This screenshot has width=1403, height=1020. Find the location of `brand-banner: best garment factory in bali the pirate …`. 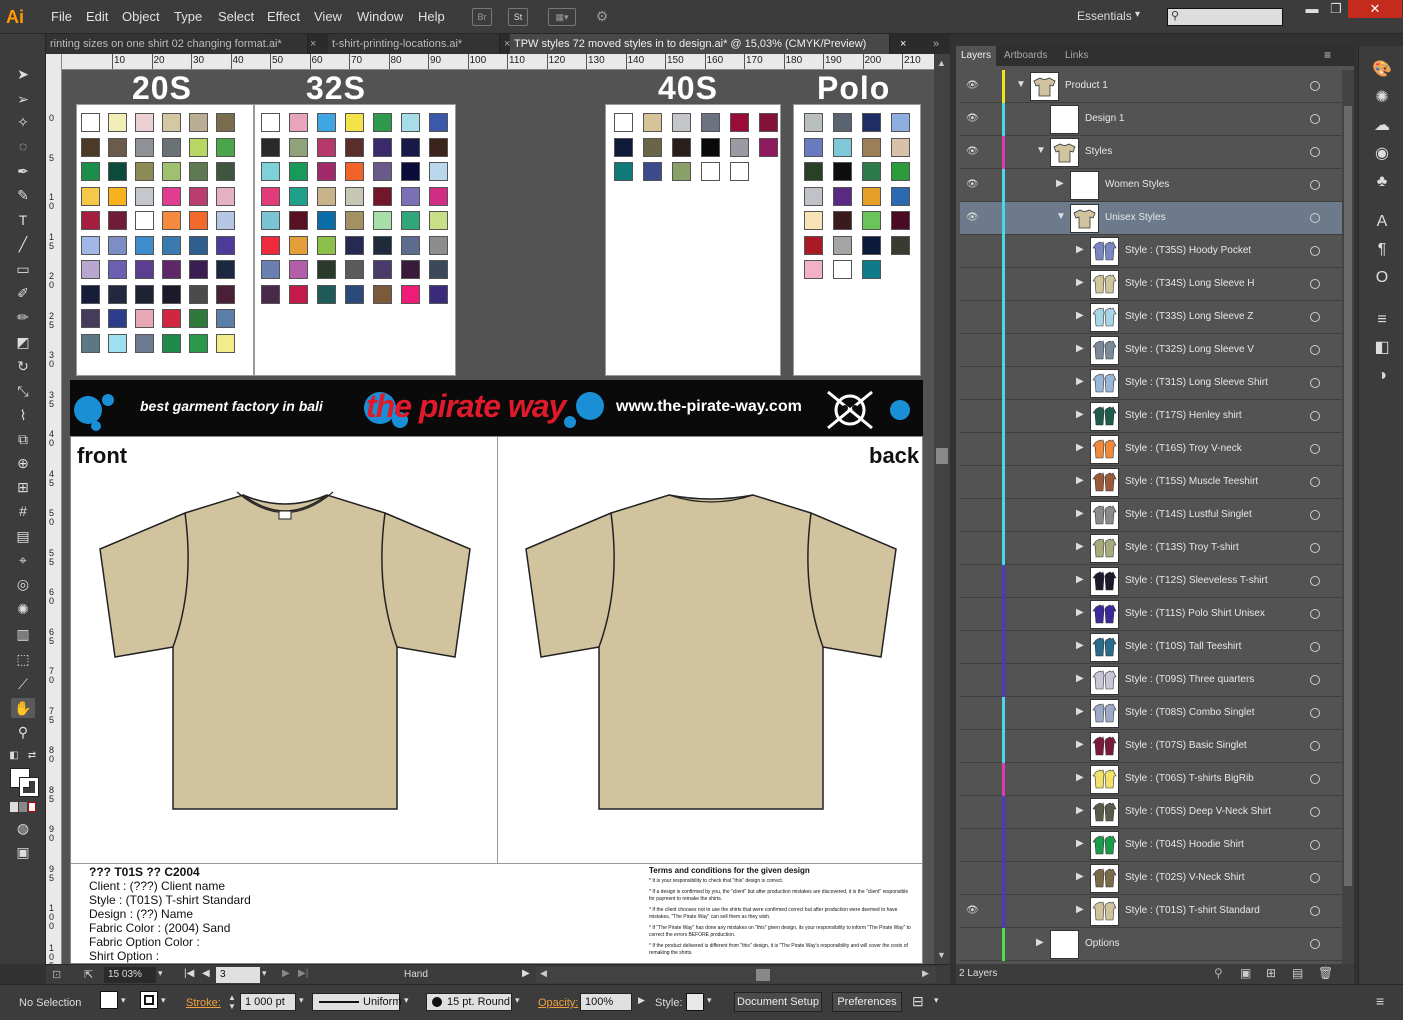

brand-banner: best garment factory in bali the pirate … is located at coordinates (496, 408).